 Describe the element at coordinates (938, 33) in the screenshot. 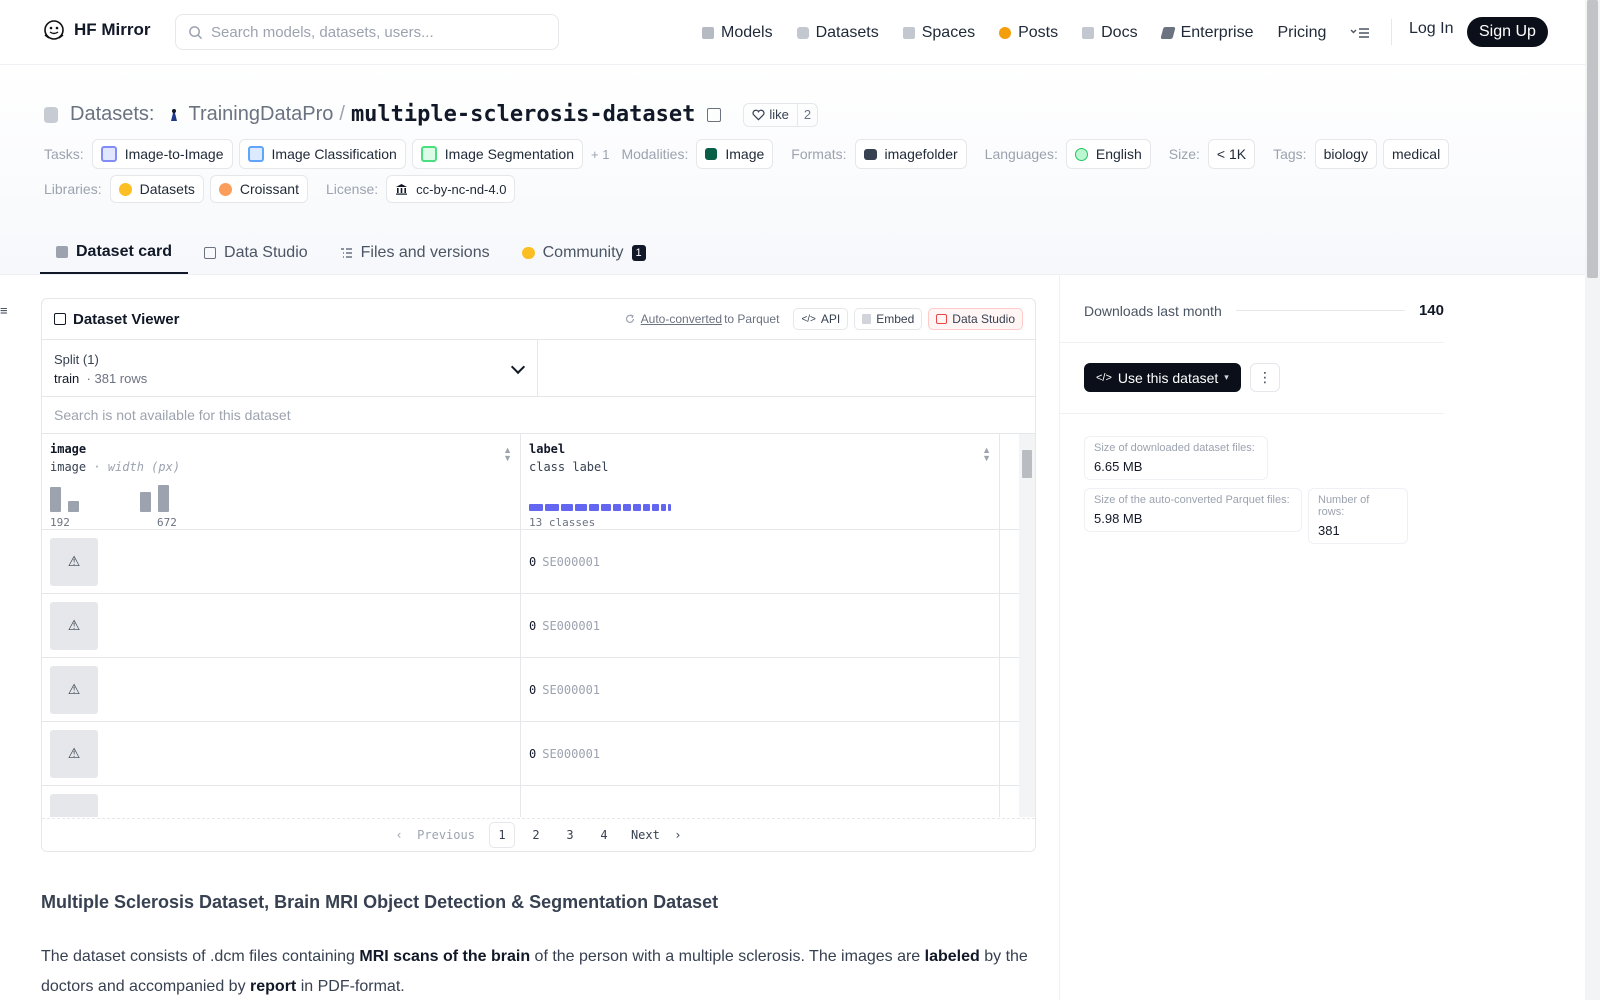

I see `nav-spaces: Spaces` at that location.